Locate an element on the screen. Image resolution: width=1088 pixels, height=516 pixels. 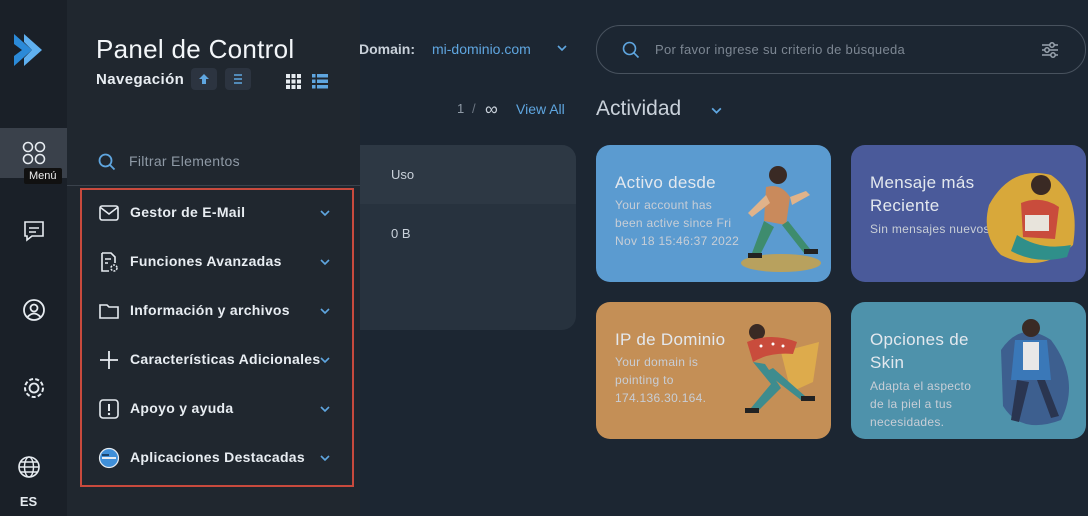
card-line: Your account has is located at coordinates (664, 205).